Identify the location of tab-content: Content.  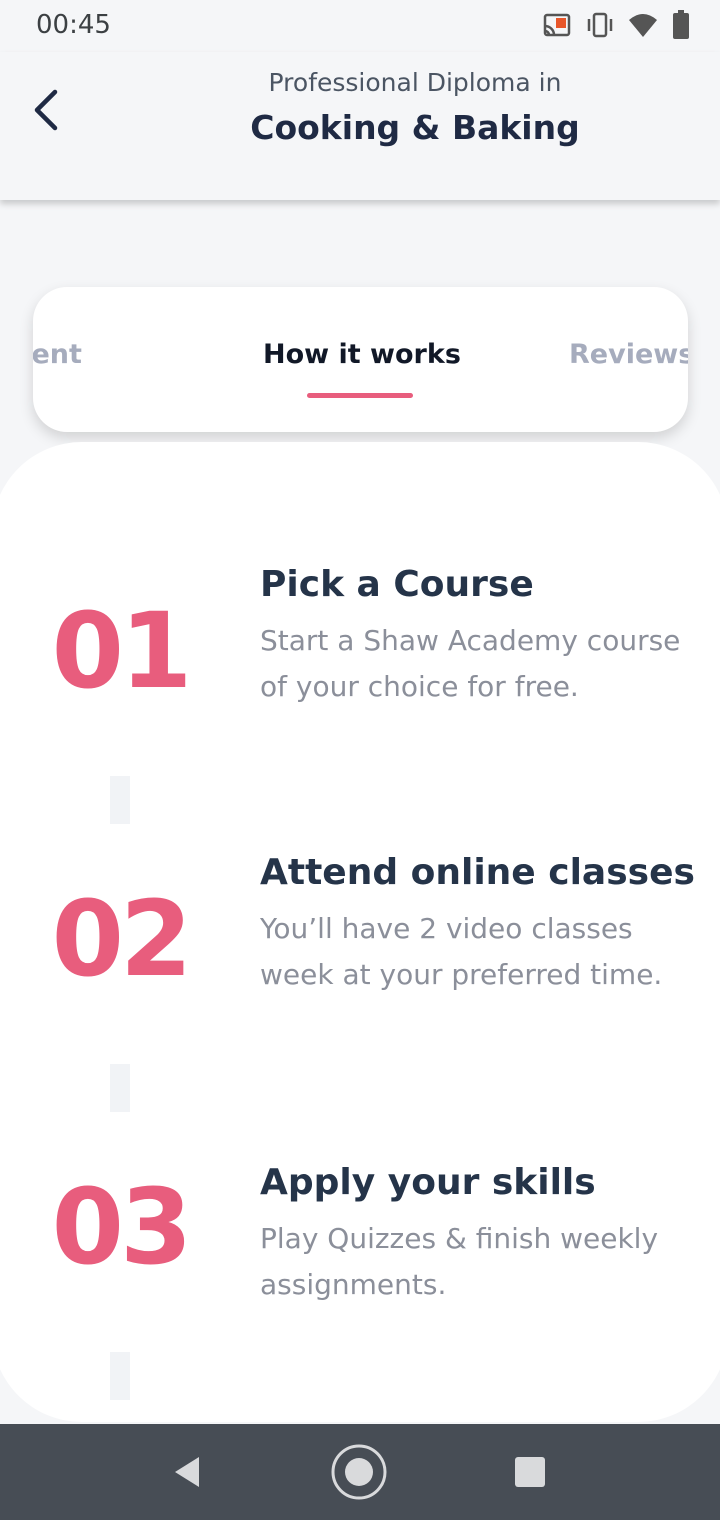
(57, 359).